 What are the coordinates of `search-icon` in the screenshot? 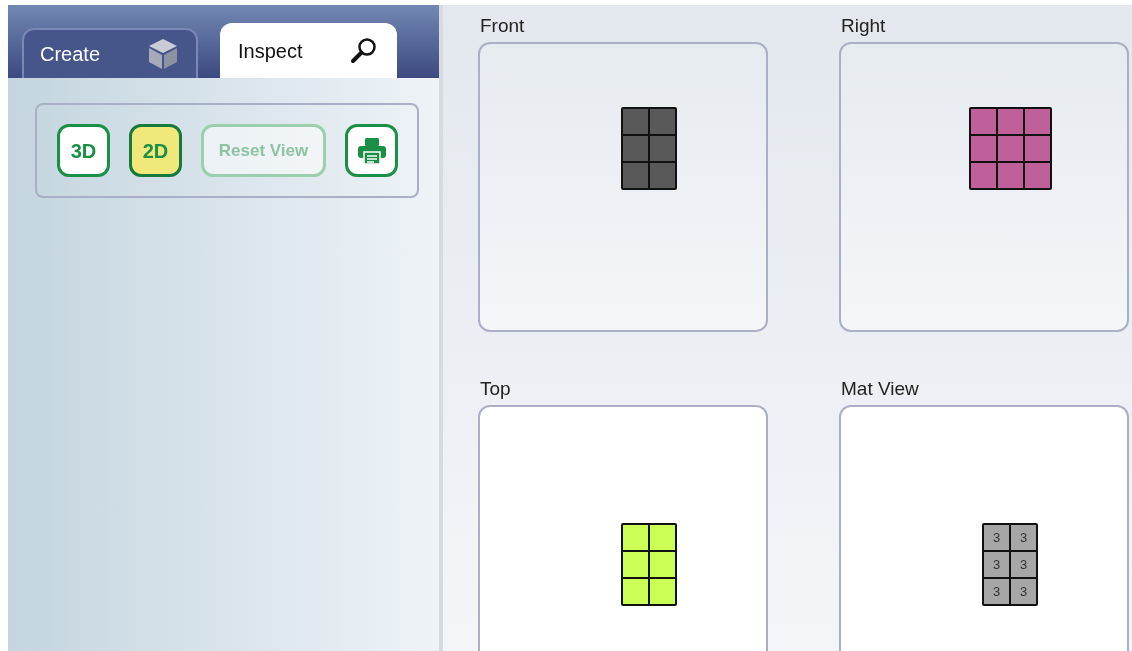 It's located at (364, 50).